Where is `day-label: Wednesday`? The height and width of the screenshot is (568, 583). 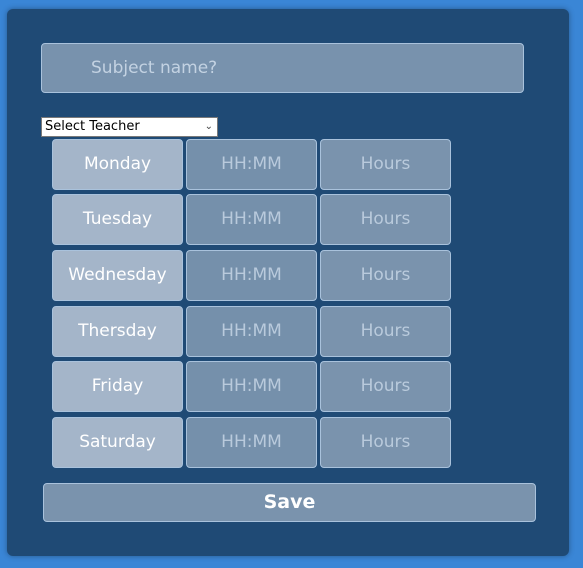 day-label: Wednesday is located at coordinates (117, 275).